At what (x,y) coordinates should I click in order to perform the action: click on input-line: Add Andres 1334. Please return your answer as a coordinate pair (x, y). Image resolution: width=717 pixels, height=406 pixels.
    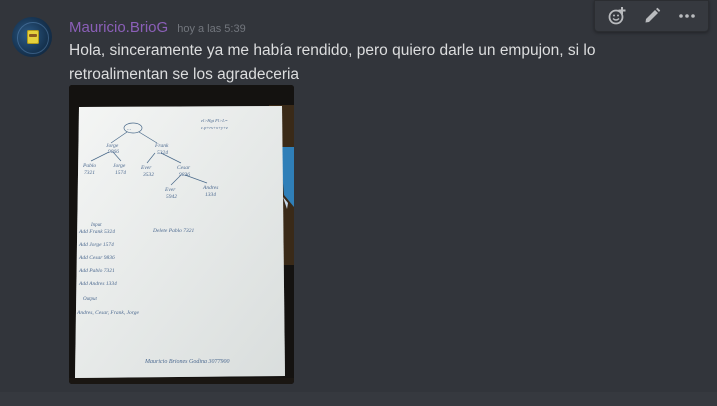
    Looking at the image, I should click on (97, 283).